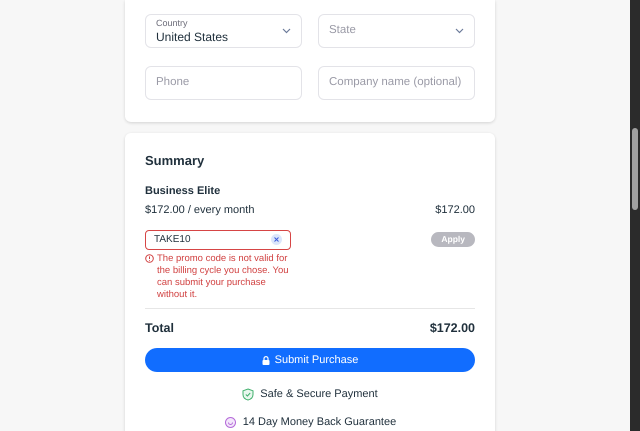 Image resolution: width=640 pixels, height=431 pixels. What do you see at coordinates (172, 23) in the screenshot?
I see `field-label: Country` at bounding box center [172, 23].